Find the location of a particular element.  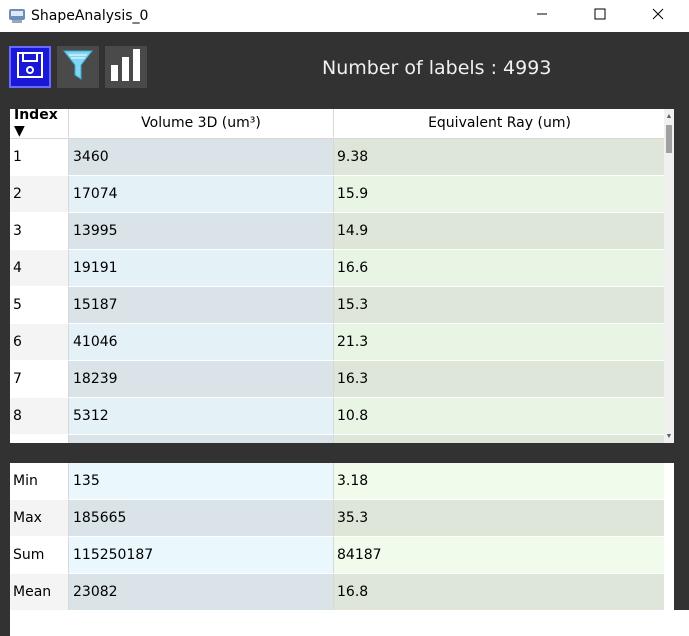

table-row: 5 15187 15.3 is located at coordinates (337, 305).